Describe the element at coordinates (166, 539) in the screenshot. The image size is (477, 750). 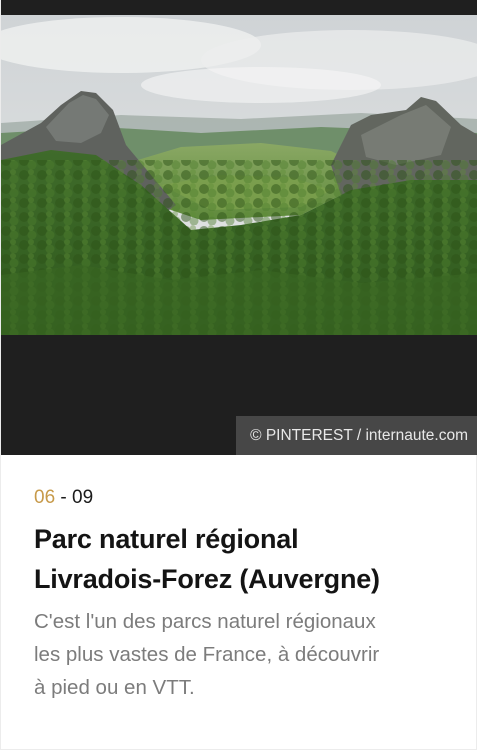
I see `slide-title-line1: Parc naturel régional` at that location.